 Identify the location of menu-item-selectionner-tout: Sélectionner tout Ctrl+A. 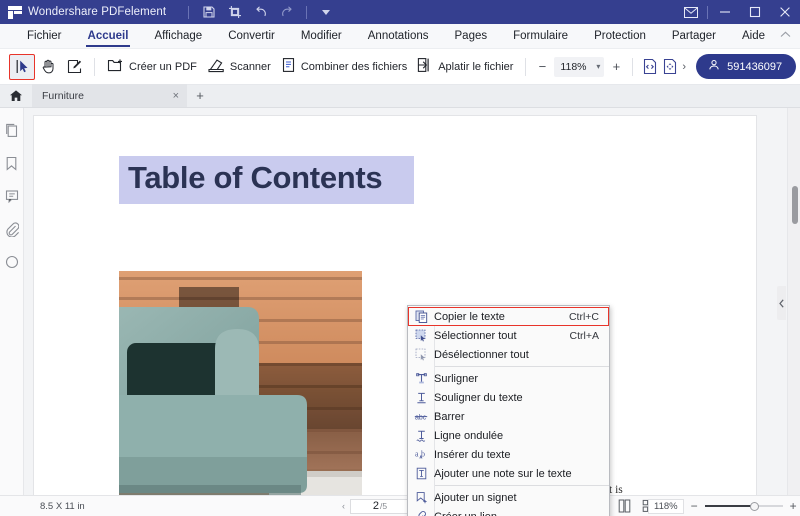
(508, 335).